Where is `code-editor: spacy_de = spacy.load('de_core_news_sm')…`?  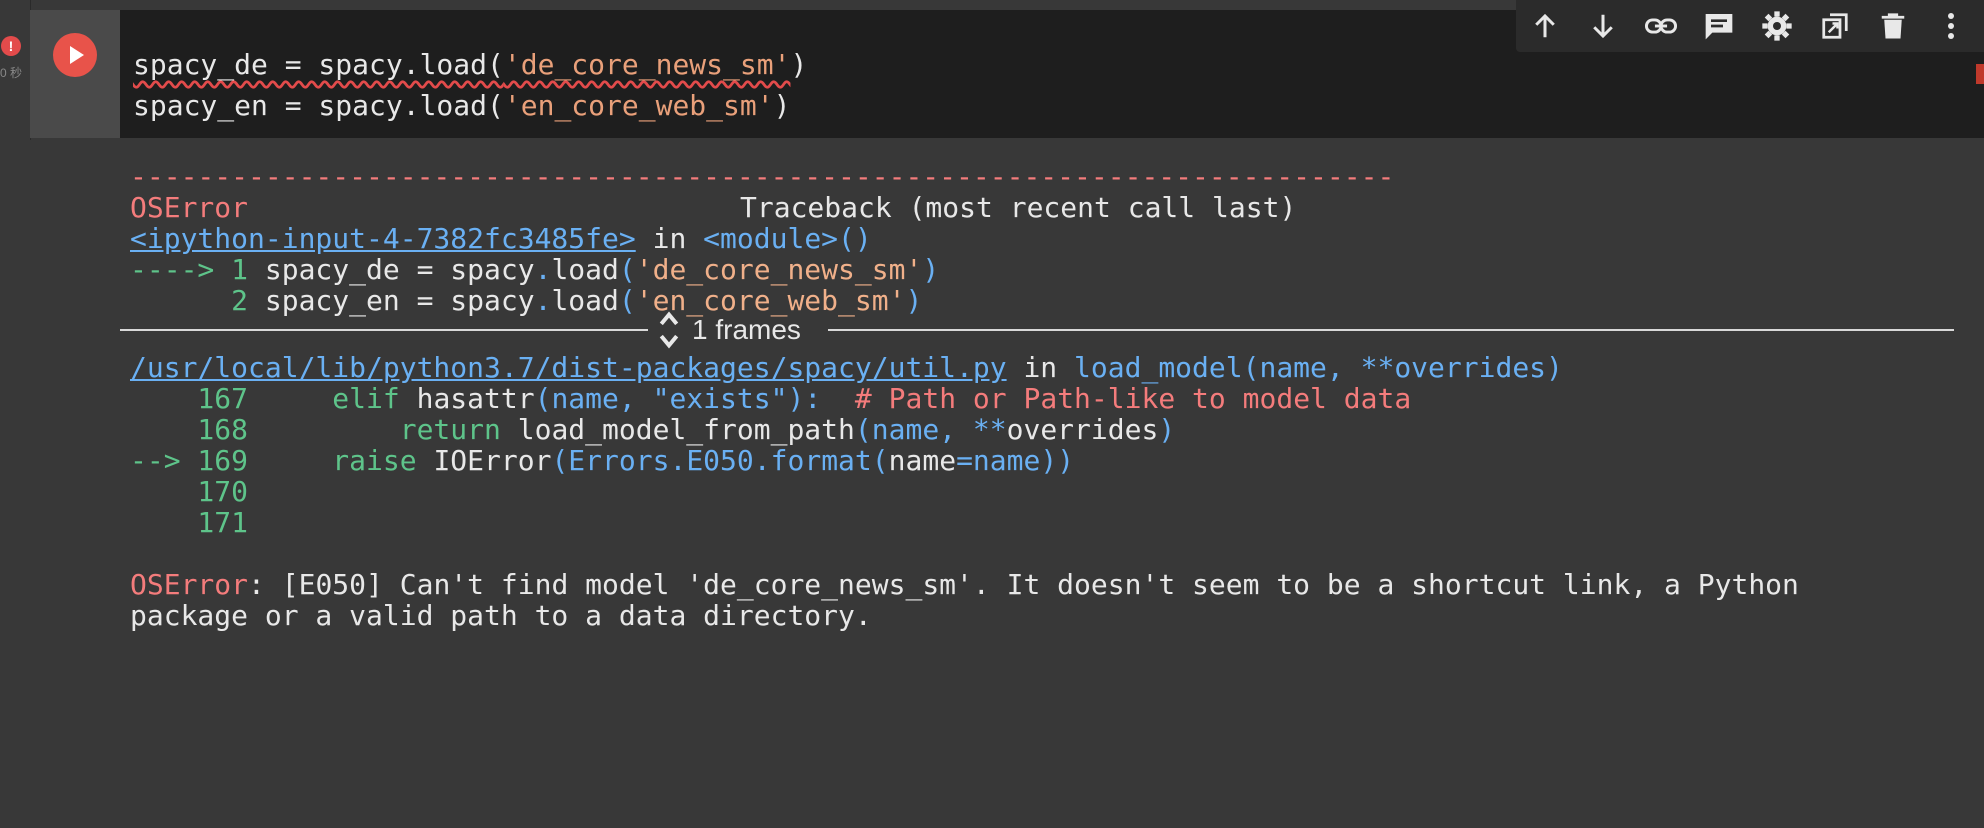 code-editor: spacy_de = spacy.load('de_core_news_sm')… is located at coordinates (470, 85).